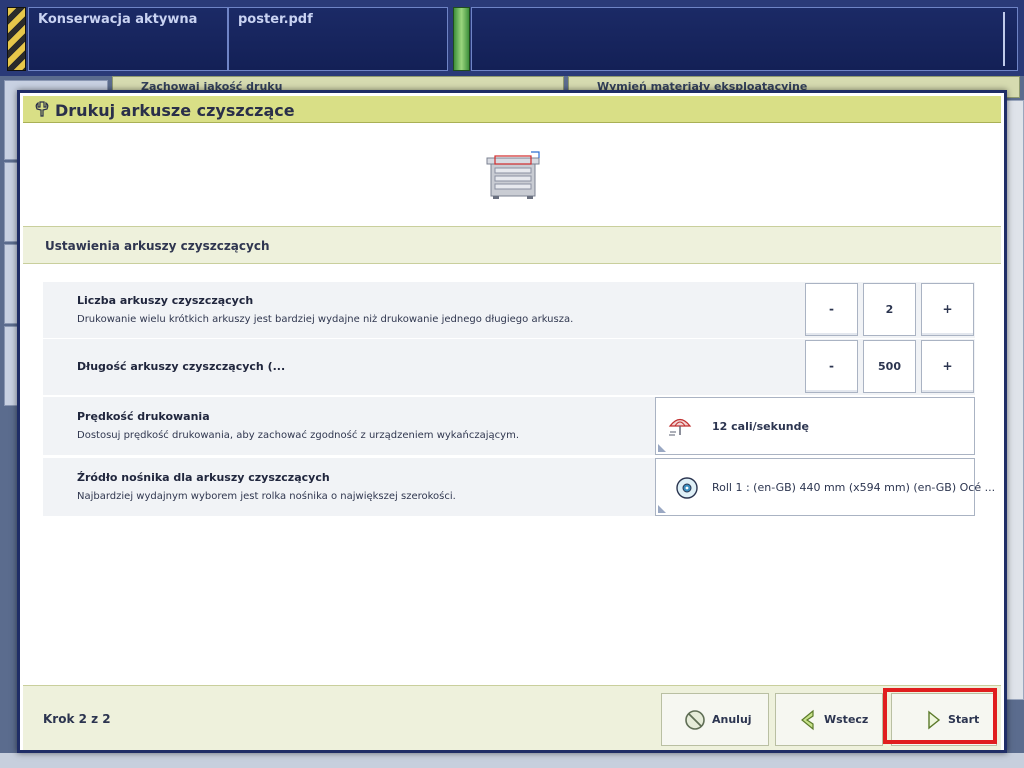  What do you see at coordinates (1004, 39) in the screenshot?
I see `divider` at bounding box center [1004, 39].